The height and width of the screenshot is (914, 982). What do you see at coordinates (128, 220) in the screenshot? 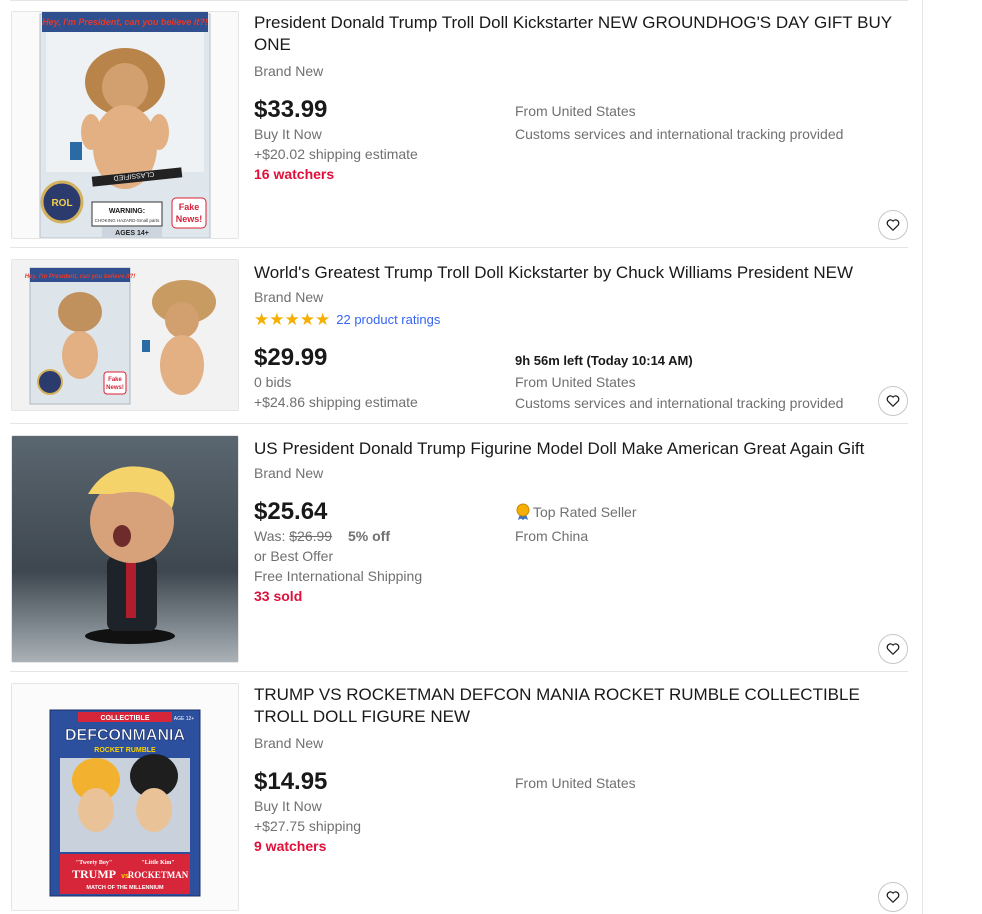
I see `svg-text: CHOKING HAZARD-Small parts` at bounding box center [128, 220].